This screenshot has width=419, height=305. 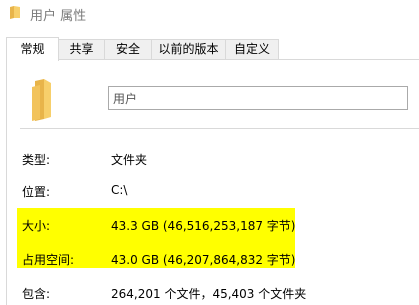 I want to click on title-bar: 用户 属性, so click(x=209, y=14).